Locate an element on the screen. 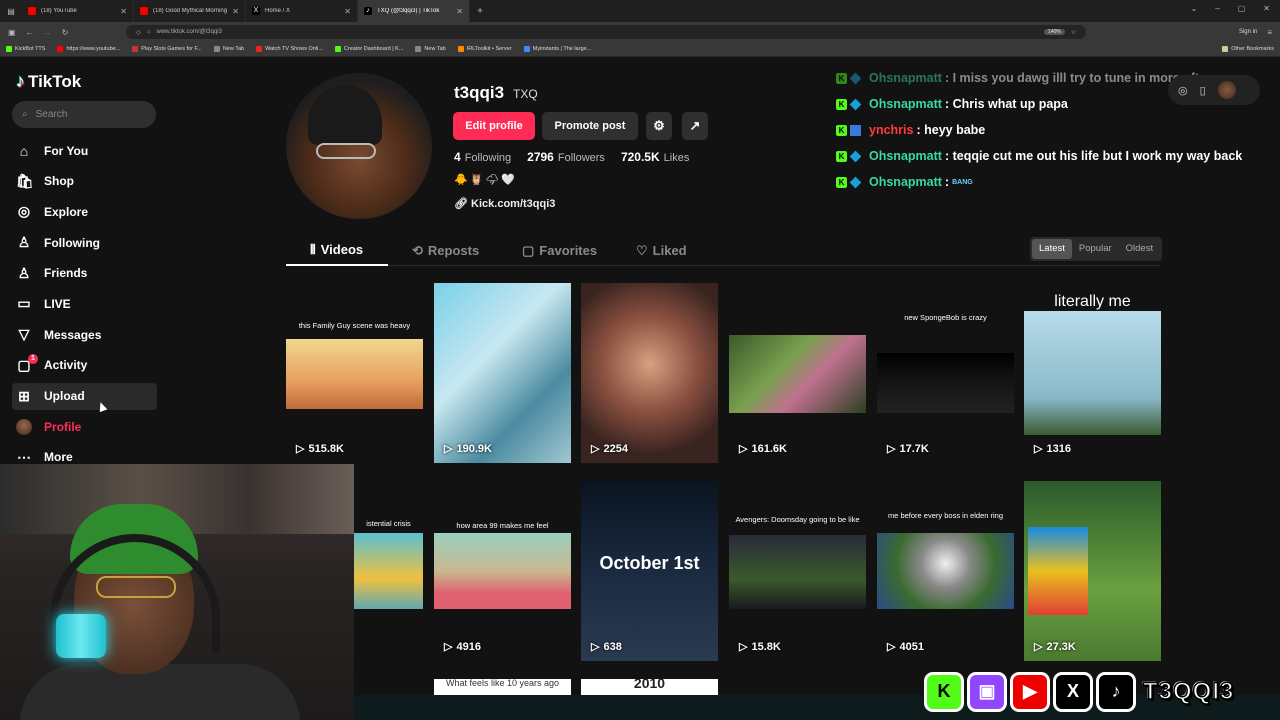  star-icon: ☆ is located at coordinates (1073, 32).